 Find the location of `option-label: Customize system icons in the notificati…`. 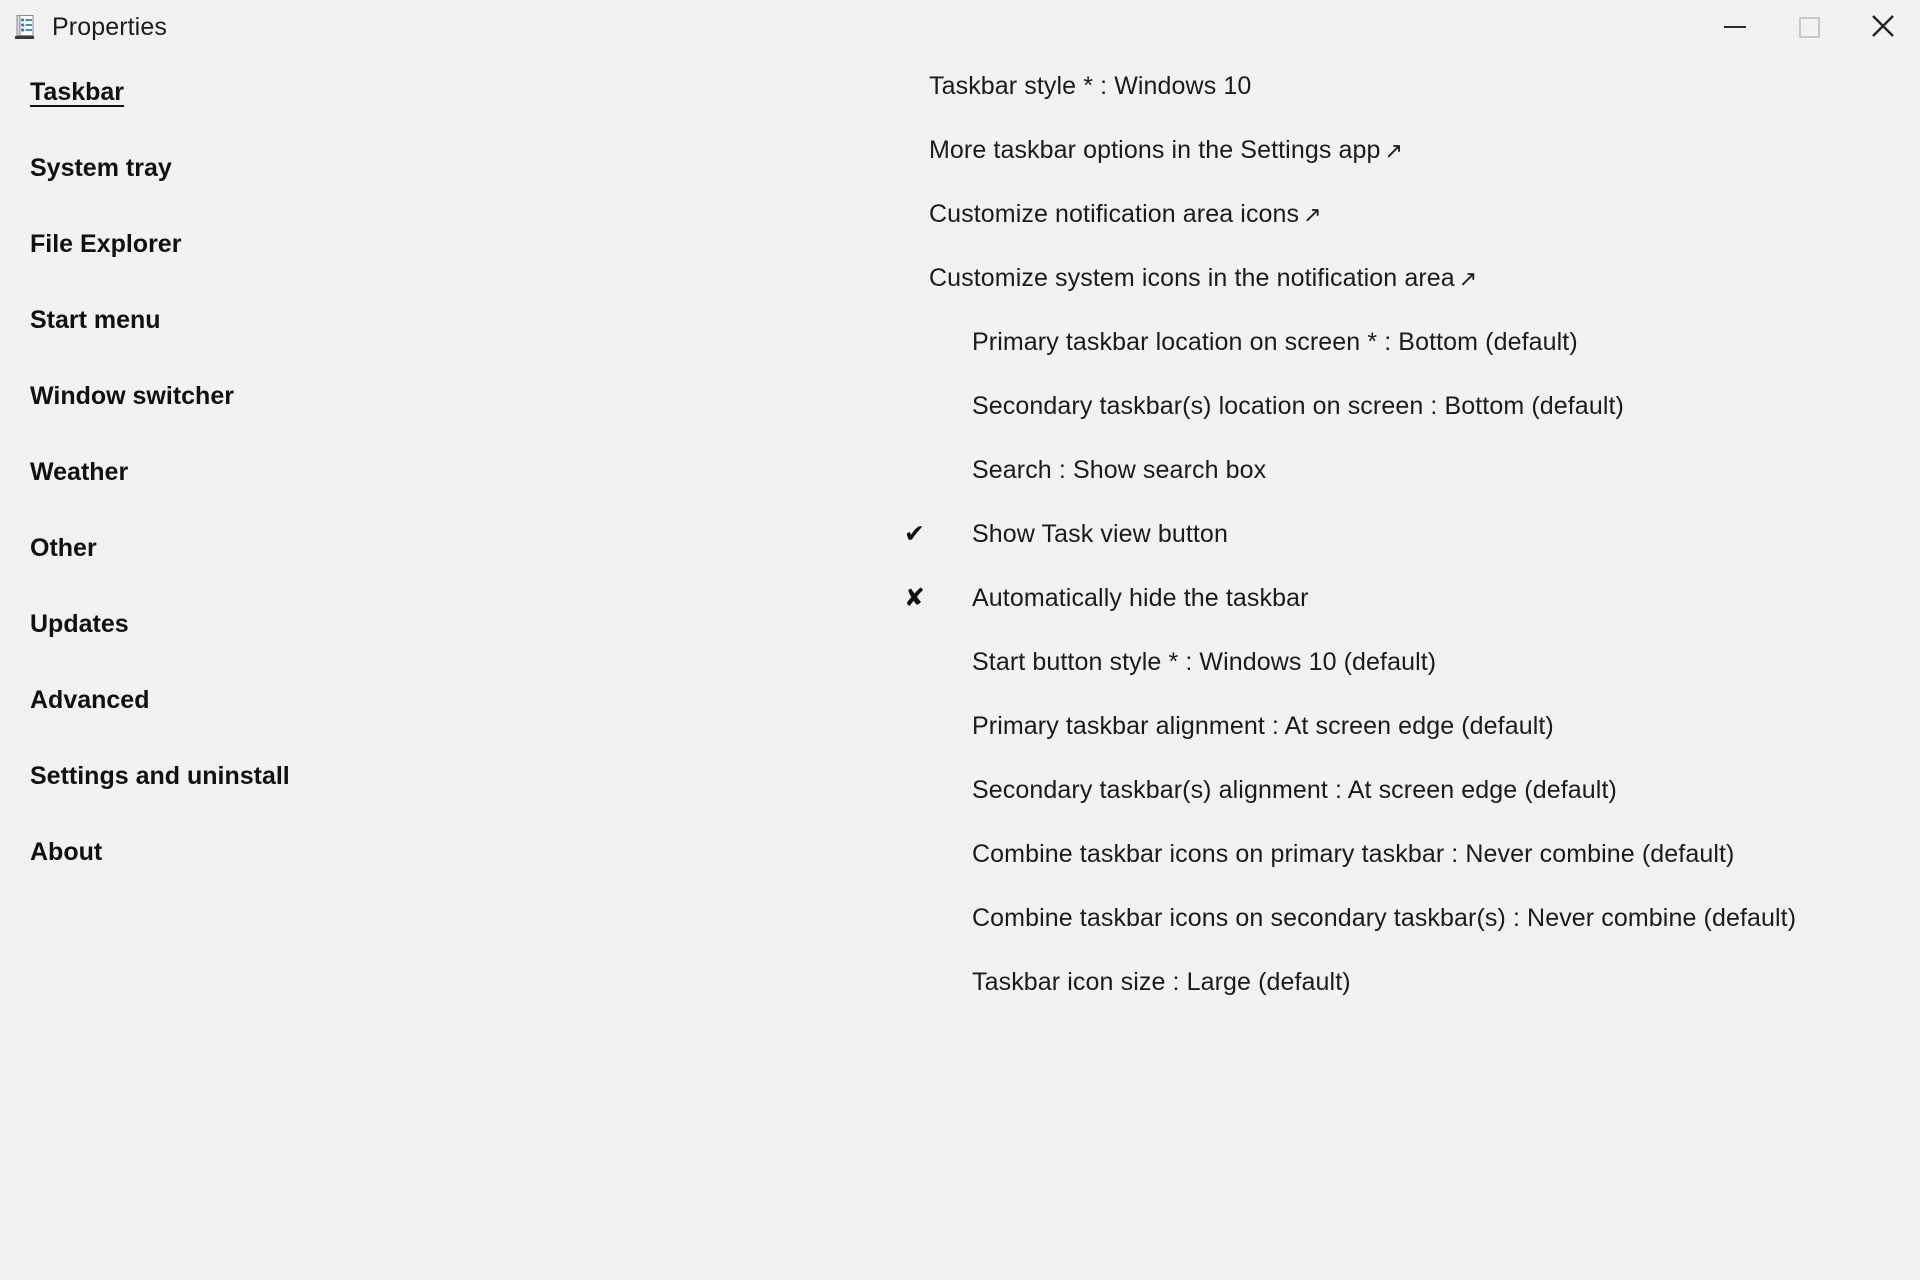

option-label: Customize system icons in the notificati… is located at coordinates (1192, 278).